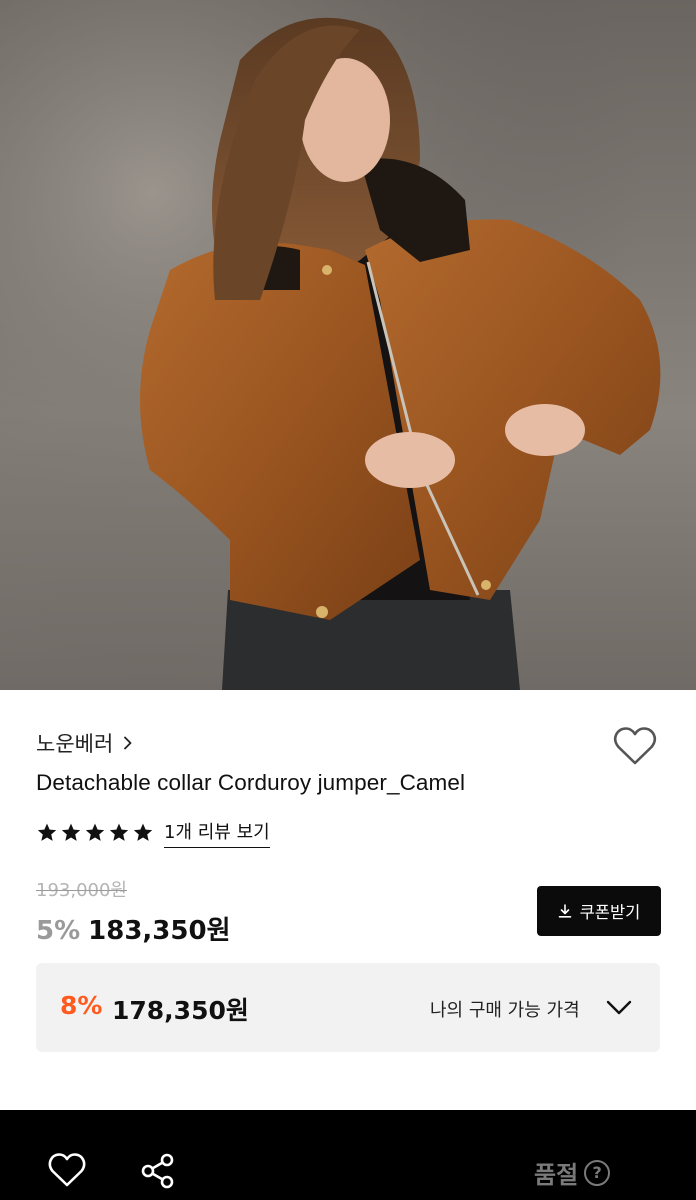 The height and width of the screenshot is (1200, 696). I want to click on rating-stars, so click(95, 833).